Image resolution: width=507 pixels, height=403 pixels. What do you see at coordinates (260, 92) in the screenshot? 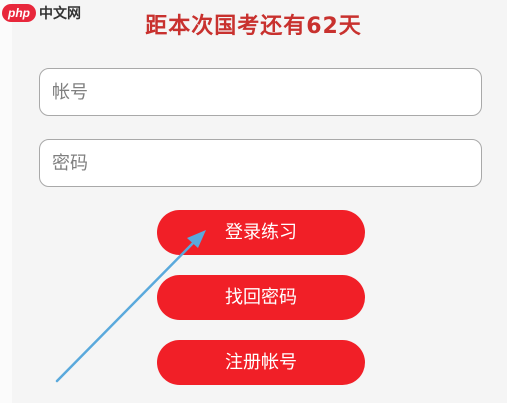
I see `account-input` at bounding box center [260, 92].